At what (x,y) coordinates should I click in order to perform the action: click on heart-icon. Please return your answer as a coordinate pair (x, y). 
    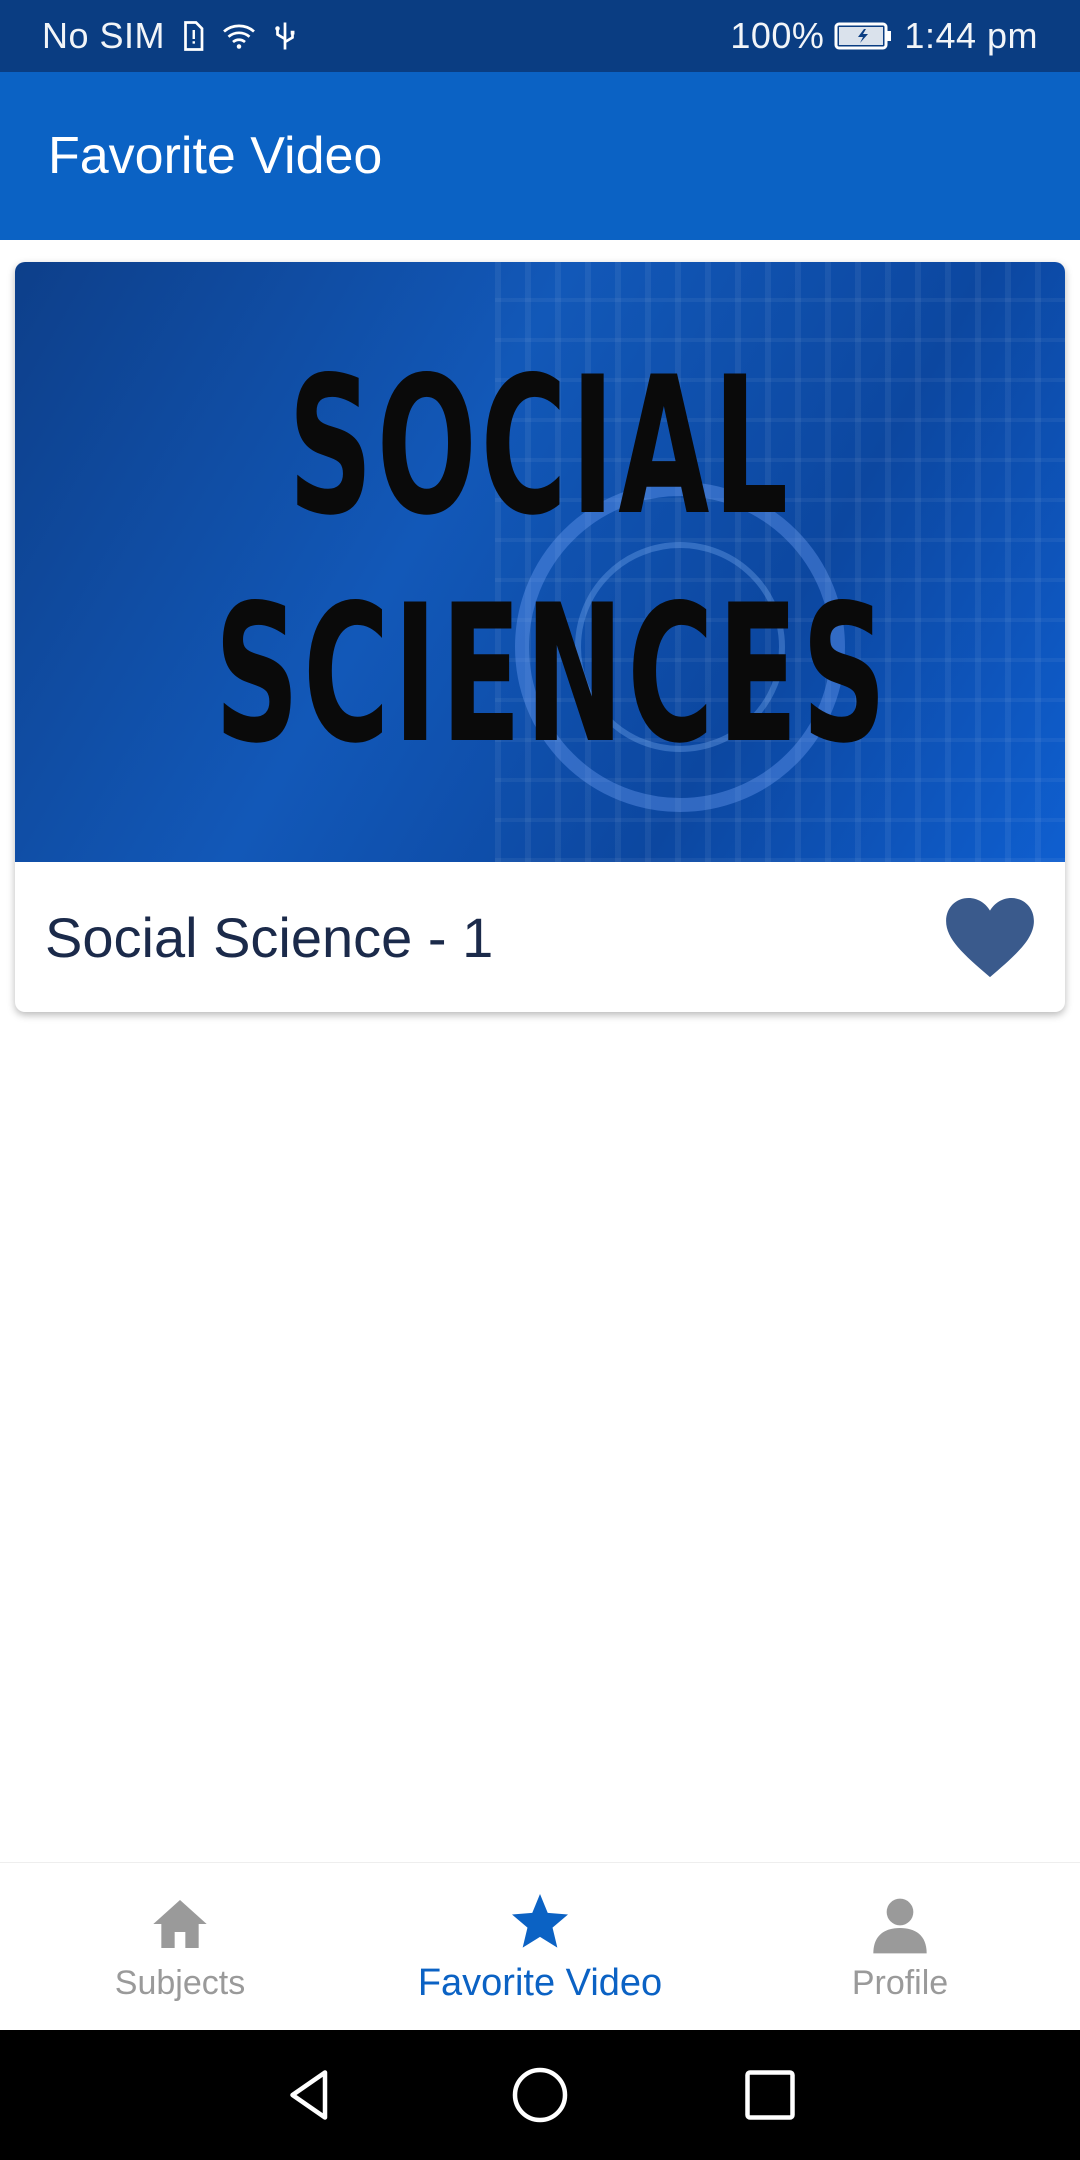
    Looking at the image, I should click on (990, 938).